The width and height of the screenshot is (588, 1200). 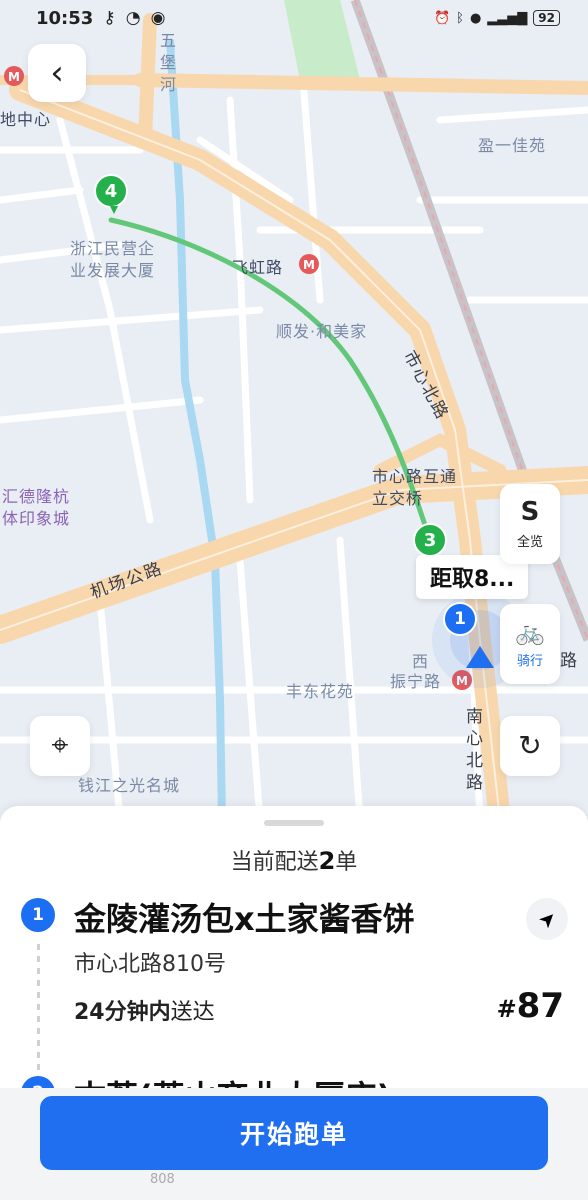 I want to click on status-bar: 10:53 ⚷ ◔ ◉ ⏰ ᛒ ● ▂▃▅▇ 92, so click(x=294, y=18).